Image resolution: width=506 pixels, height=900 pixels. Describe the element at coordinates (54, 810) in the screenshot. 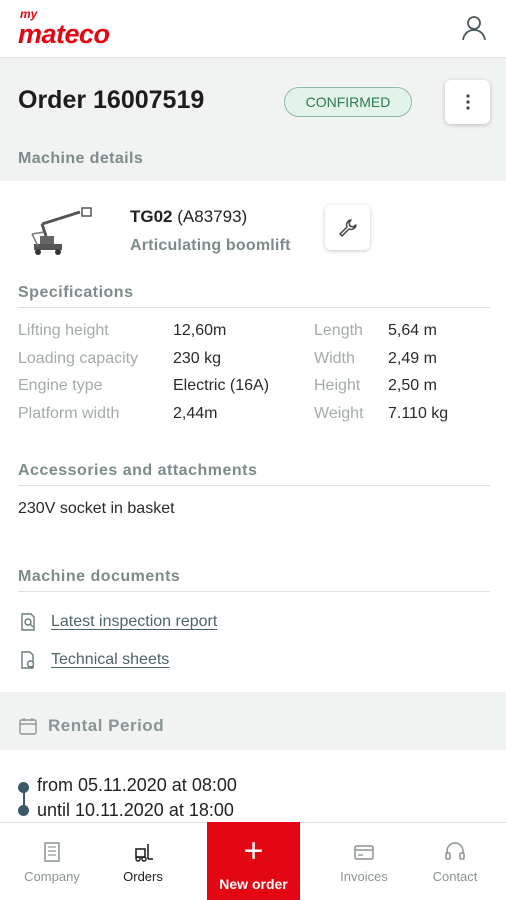

I see `rental-until-prefix: until` at that location.